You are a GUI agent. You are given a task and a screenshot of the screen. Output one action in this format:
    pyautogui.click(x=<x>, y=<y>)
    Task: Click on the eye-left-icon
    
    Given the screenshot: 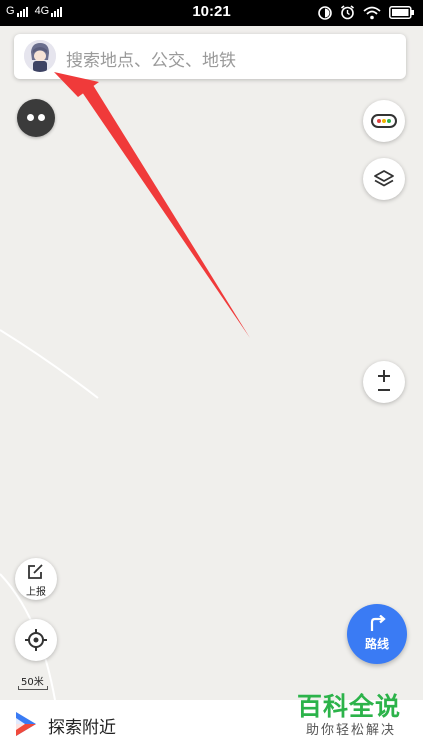 What is the action you would take?
    pyautogui.click(x=30, y=117)
    